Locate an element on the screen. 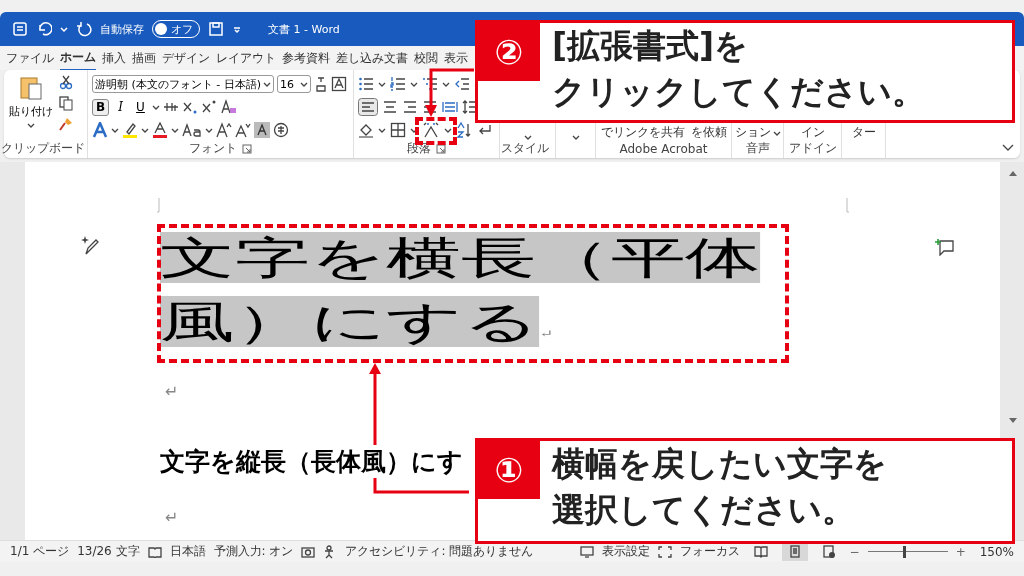 The image size is (1024, 576). enclosed-character-icon is located at coordinates (339, 84).